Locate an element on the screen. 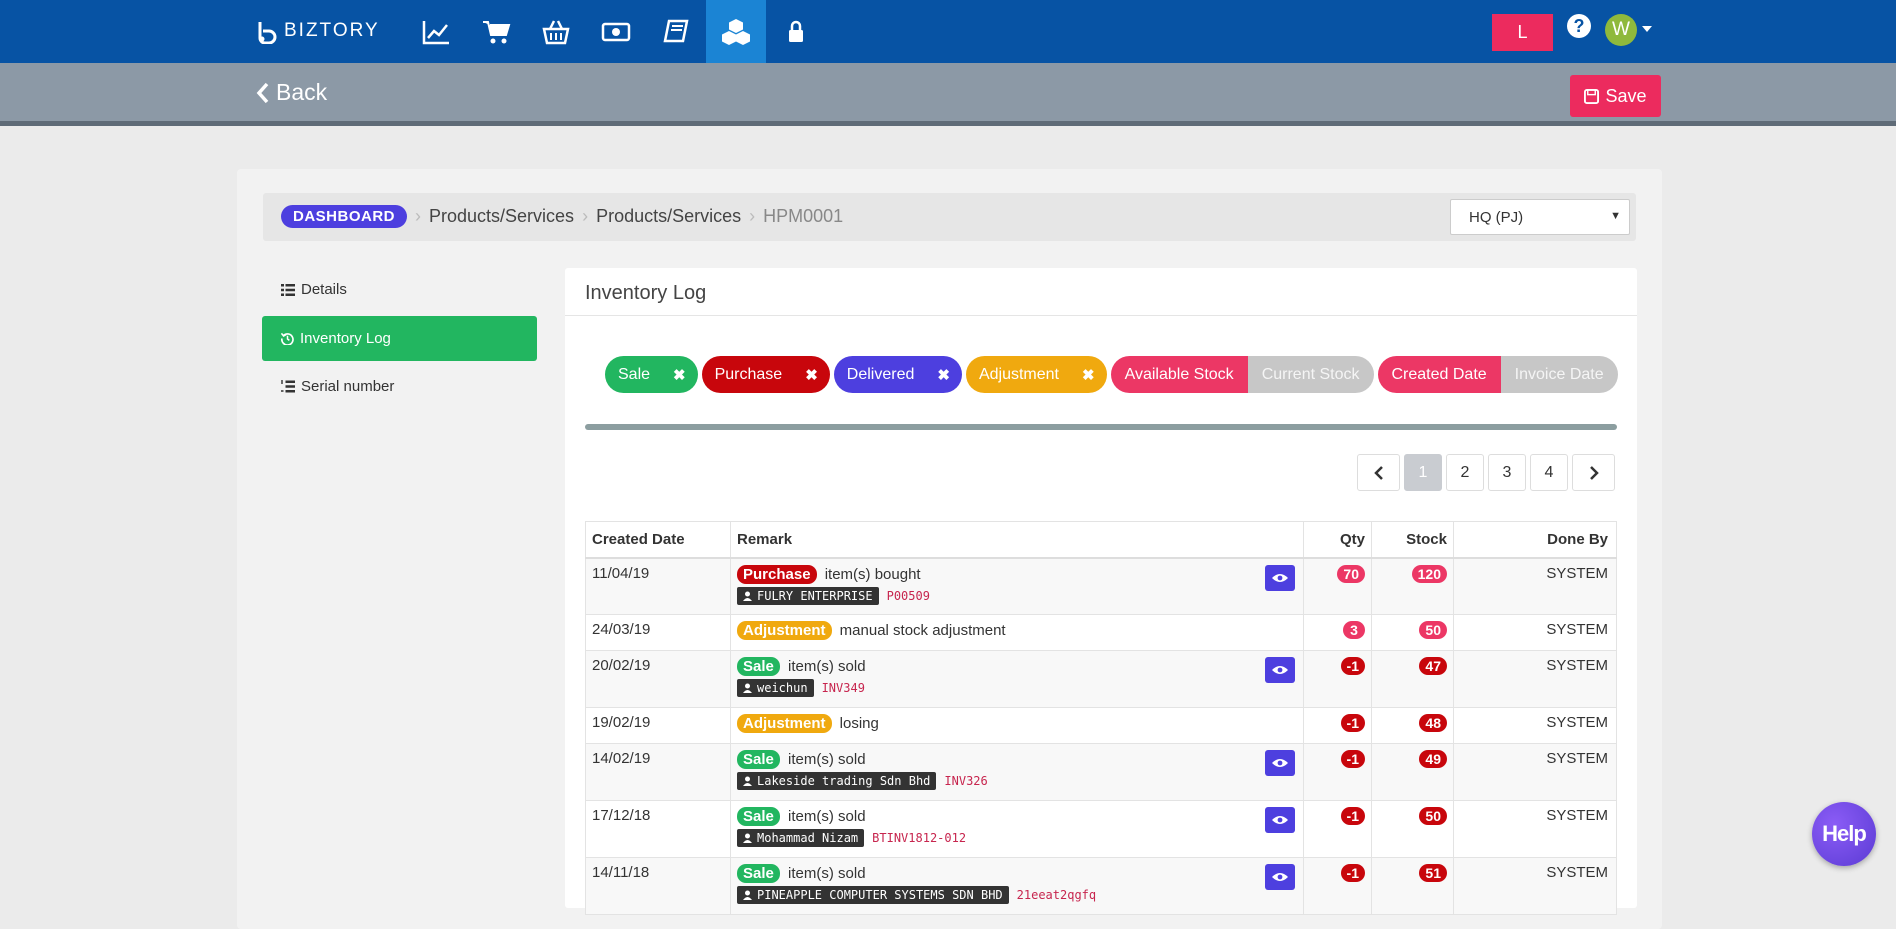 The image size is (1896, 929). lock-icon is located at coordinates (796, 31).